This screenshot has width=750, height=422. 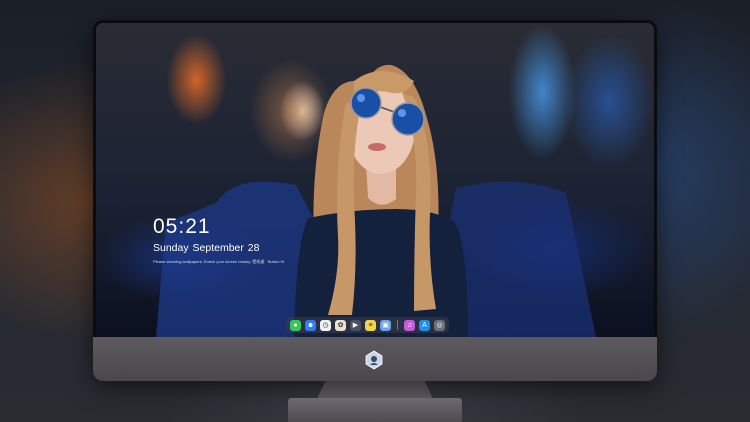 I want to click on photos-icon: ✿, so click(x=340, y=325).